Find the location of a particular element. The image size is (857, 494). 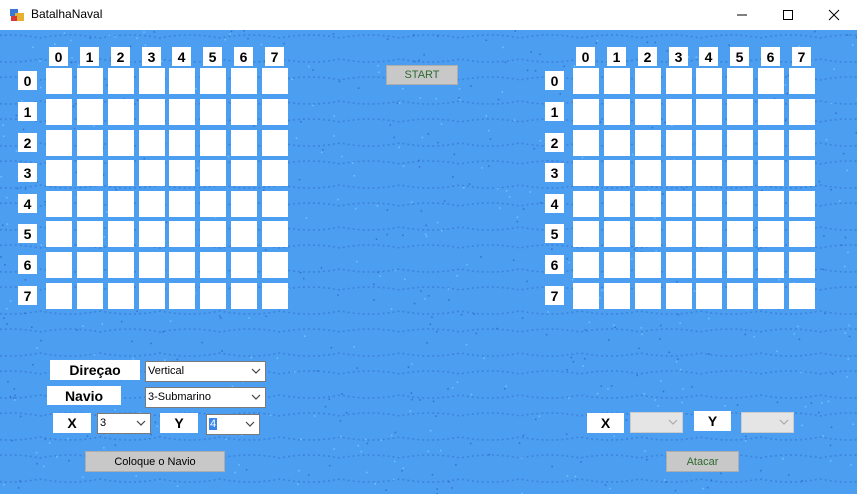

ship-select: 3-Submarino is located at coordinates (205, 397).